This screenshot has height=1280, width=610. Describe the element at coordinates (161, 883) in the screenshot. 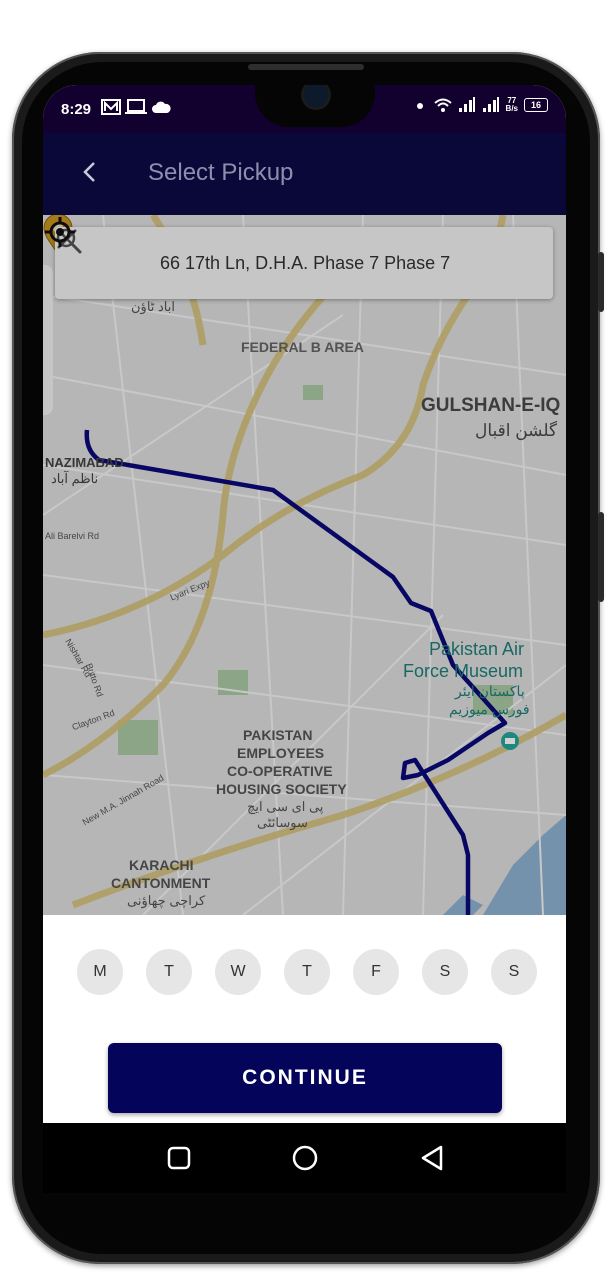

I see `map-label: CANTONMENT` at that location.